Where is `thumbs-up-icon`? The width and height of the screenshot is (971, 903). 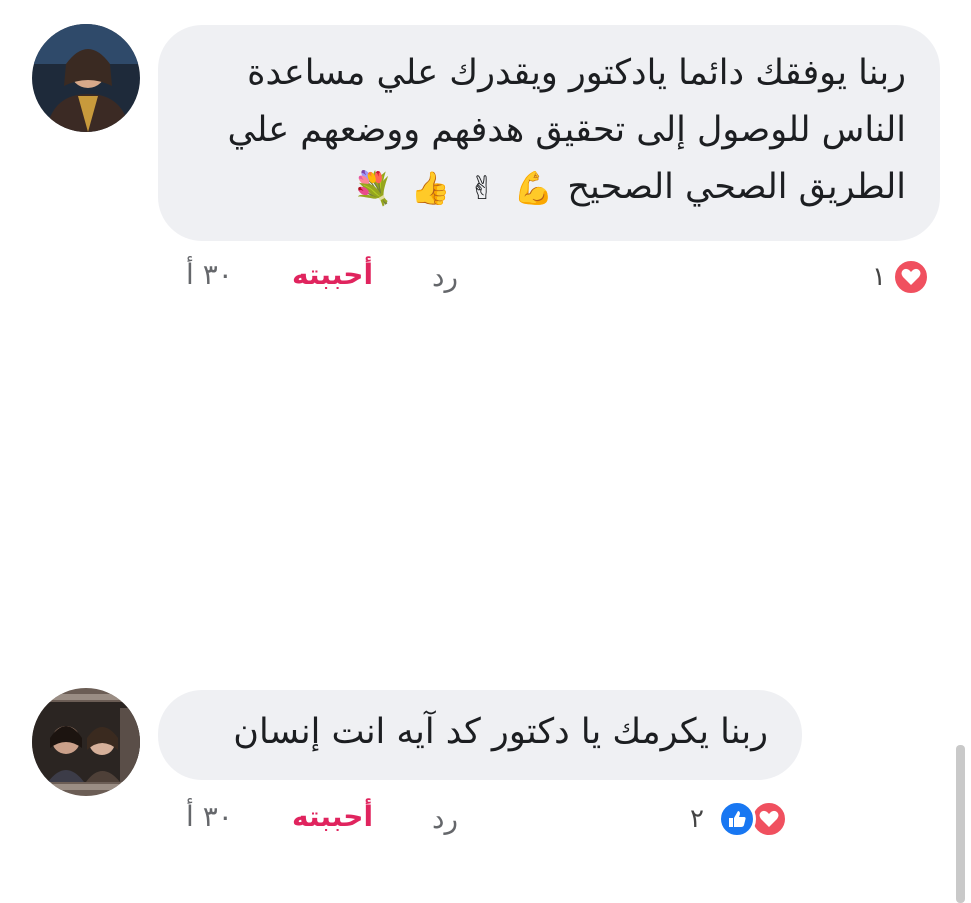 thumbs-up-icon is located at coordinates (736, 819).